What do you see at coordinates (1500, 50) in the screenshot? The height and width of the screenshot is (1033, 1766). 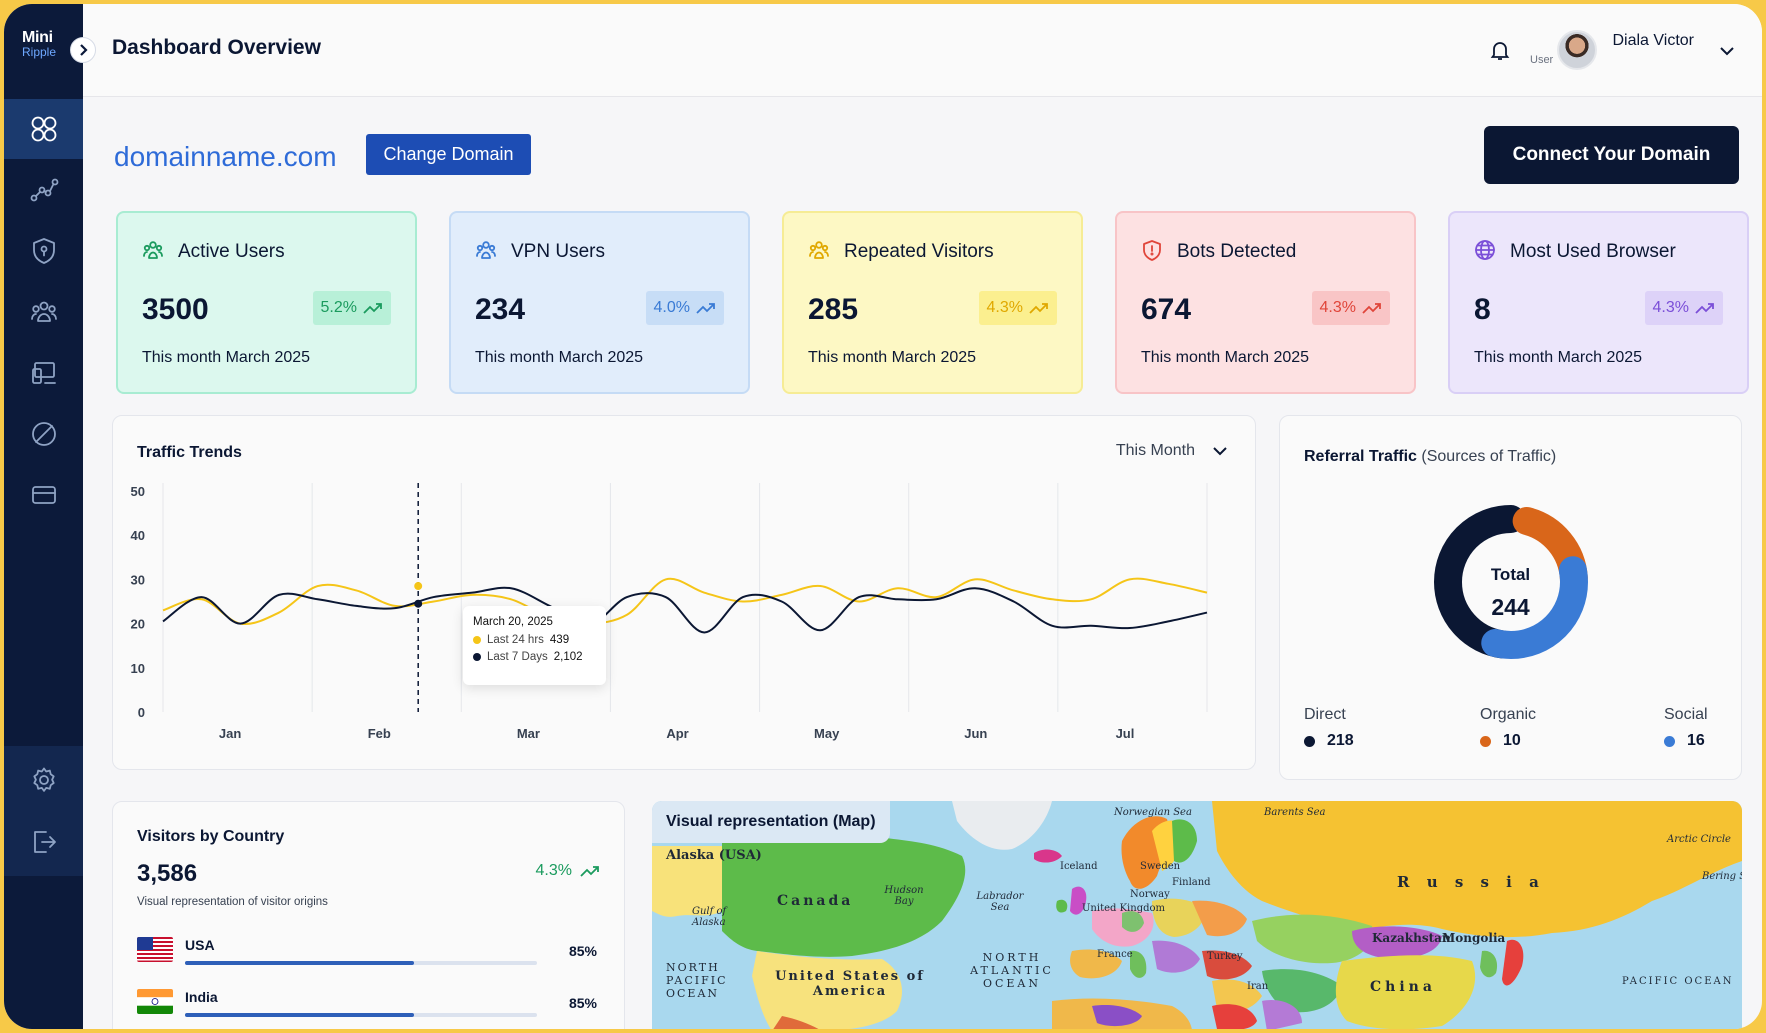 I see `notifications-button` at bounding box center [1500, 50].